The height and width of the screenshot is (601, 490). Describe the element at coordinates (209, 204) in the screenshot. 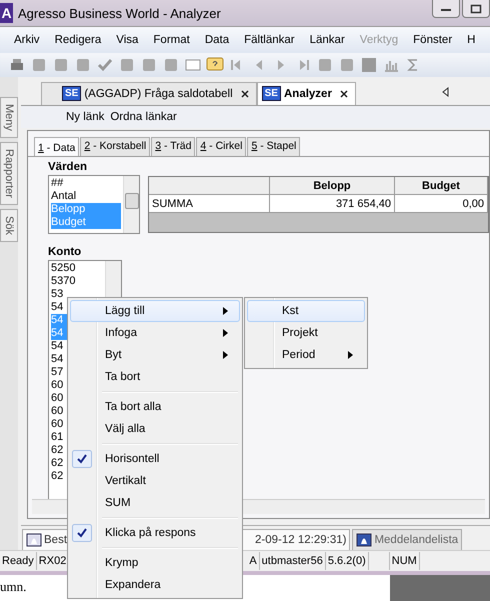

I see `table-cell: SUMMA` at that location.